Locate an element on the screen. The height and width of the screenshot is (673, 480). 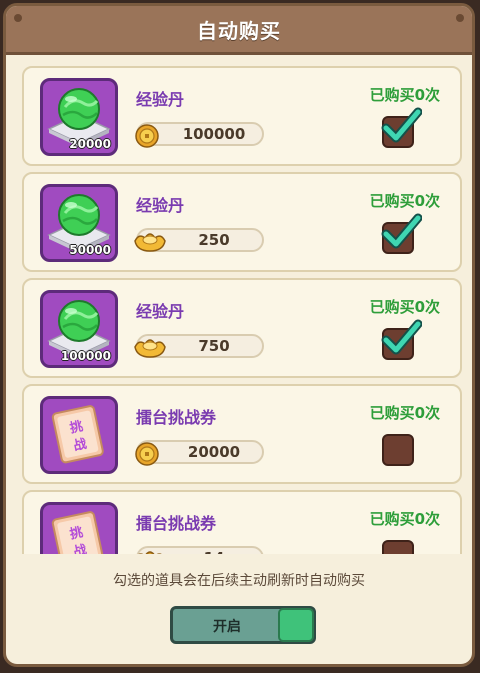
price-value: 100000 is located at coordinates (214, 134).